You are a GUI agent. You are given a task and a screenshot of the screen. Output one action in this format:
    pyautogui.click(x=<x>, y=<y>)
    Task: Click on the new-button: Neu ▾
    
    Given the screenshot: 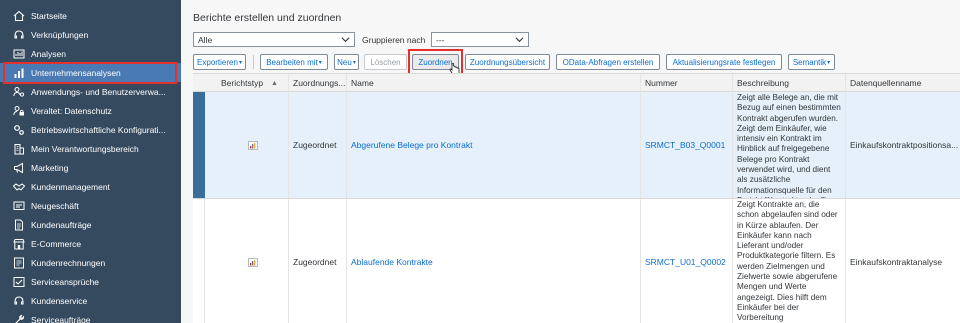 What is the action you would take?
    pyautogui.click(x=346, y=62)
    